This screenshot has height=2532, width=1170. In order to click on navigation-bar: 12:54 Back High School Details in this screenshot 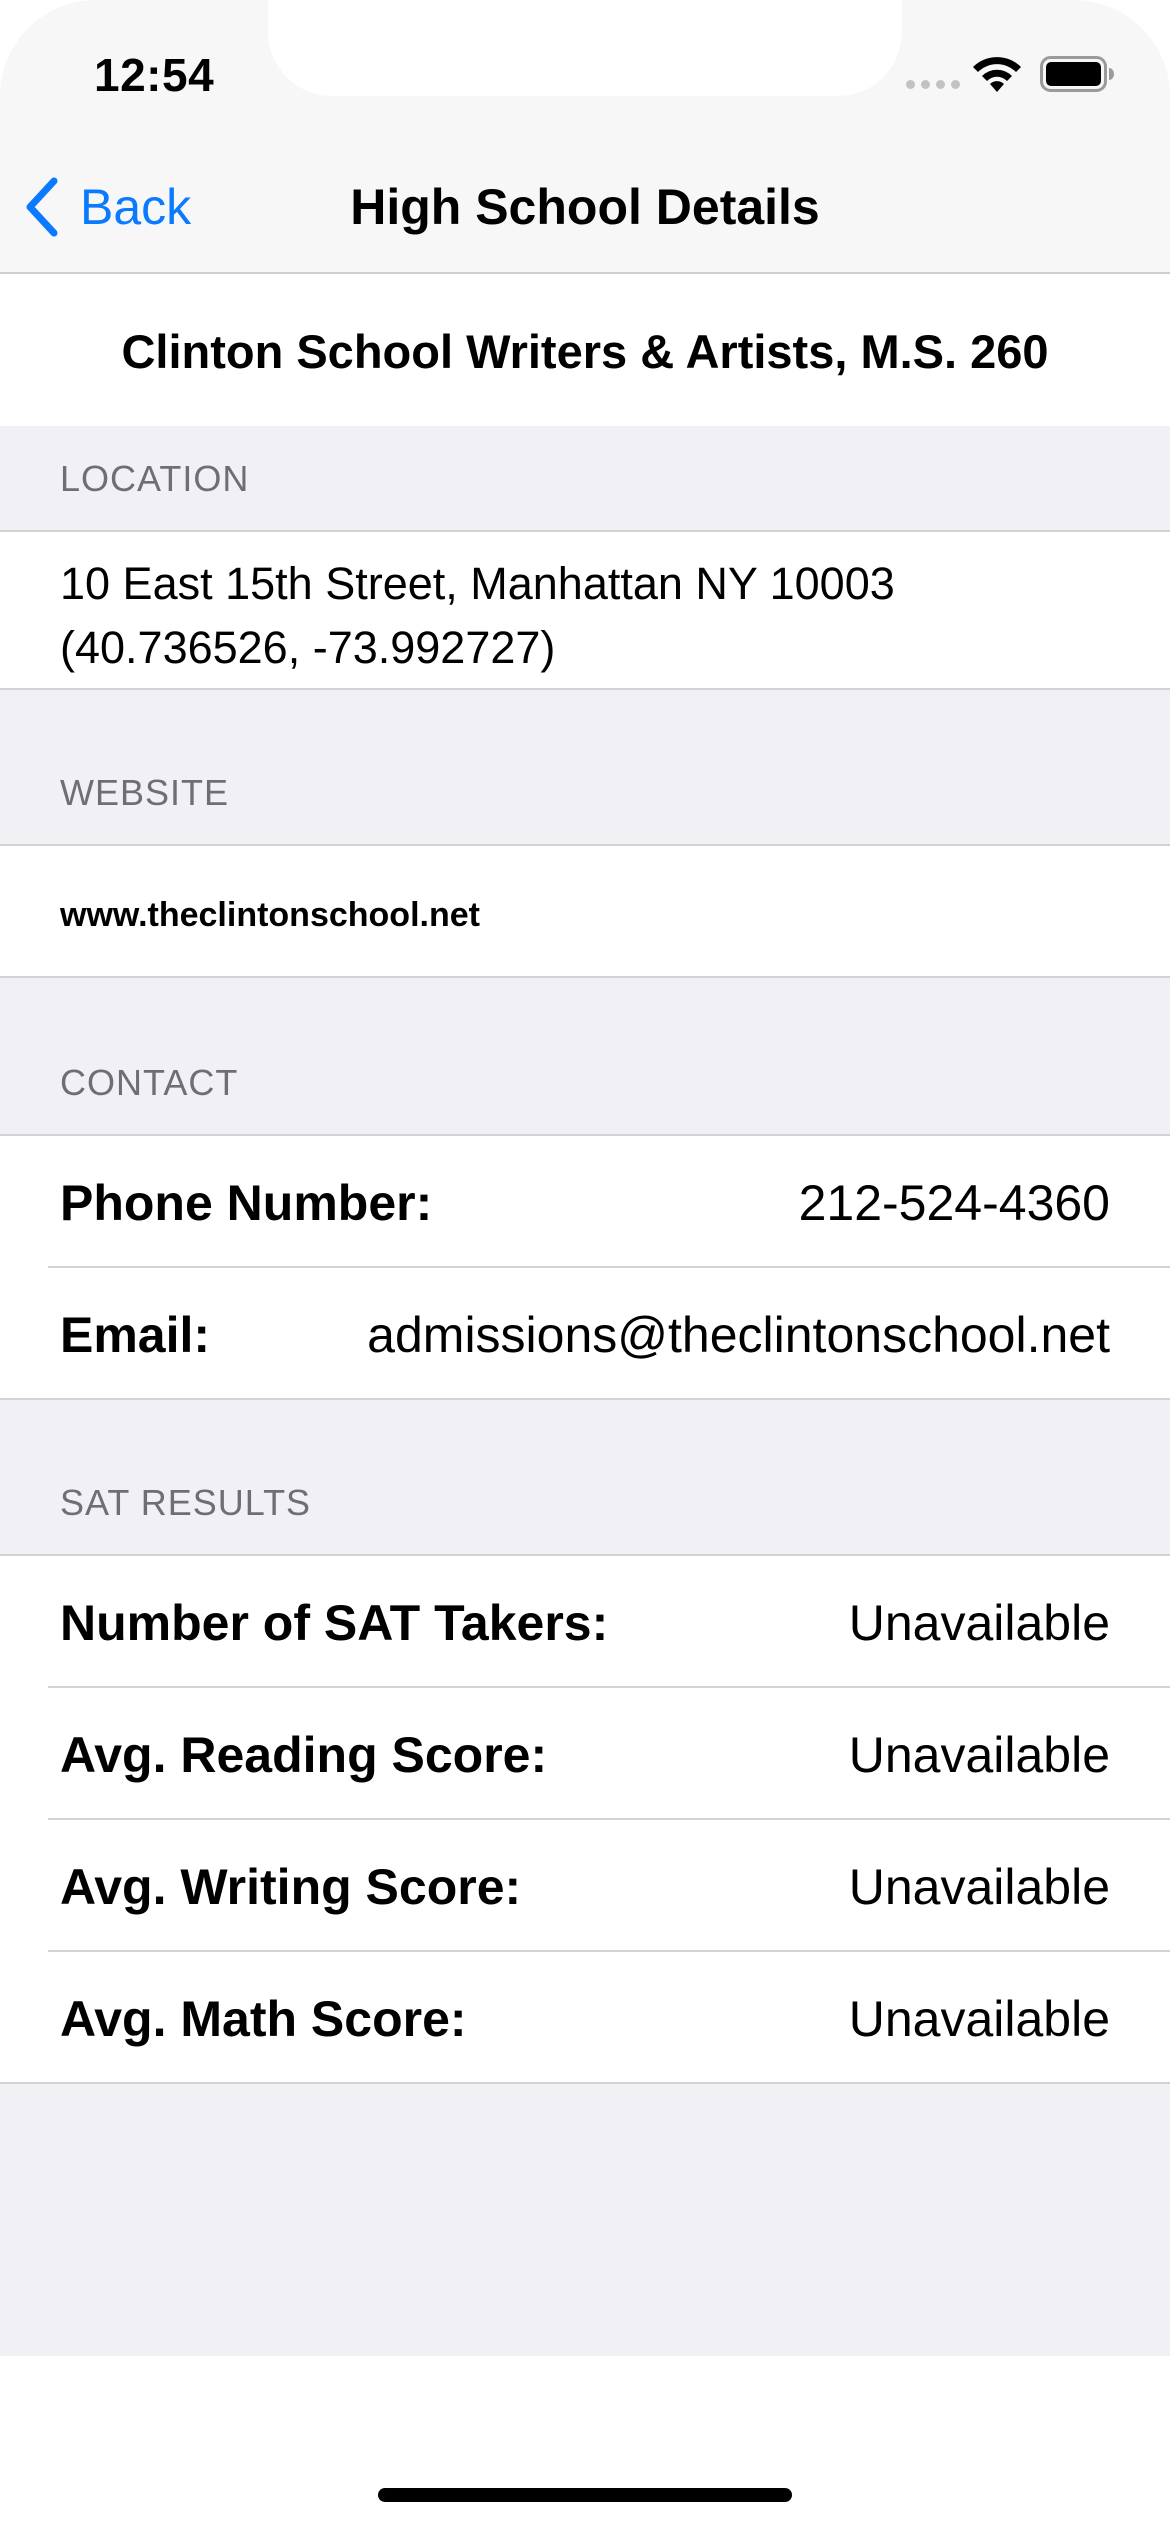, I will do `click(585, 137)`.